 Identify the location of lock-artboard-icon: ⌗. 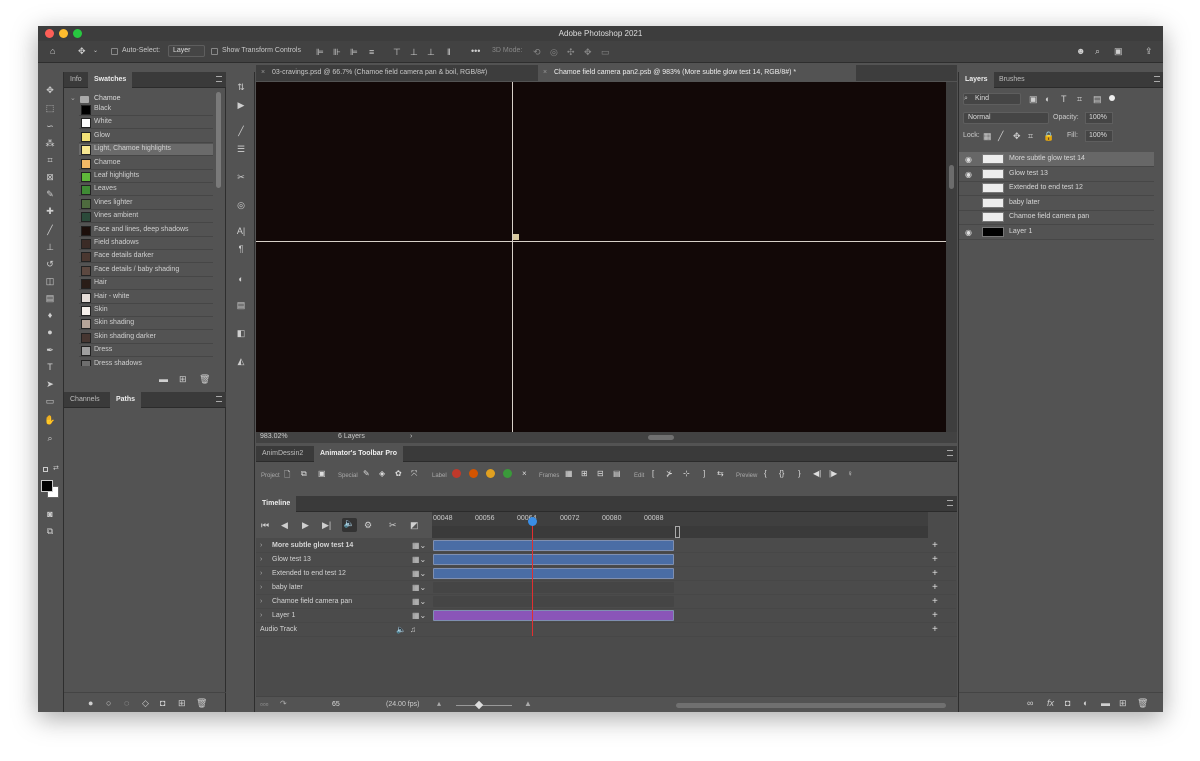
(1030, 136).